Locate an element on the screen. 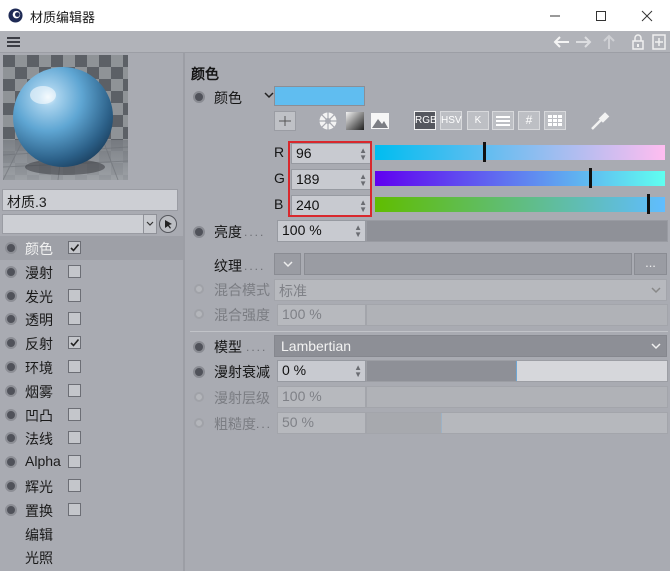 The height and width of the screenshot is (571, 670). brightness-slider is located at coordinates (517, 231).